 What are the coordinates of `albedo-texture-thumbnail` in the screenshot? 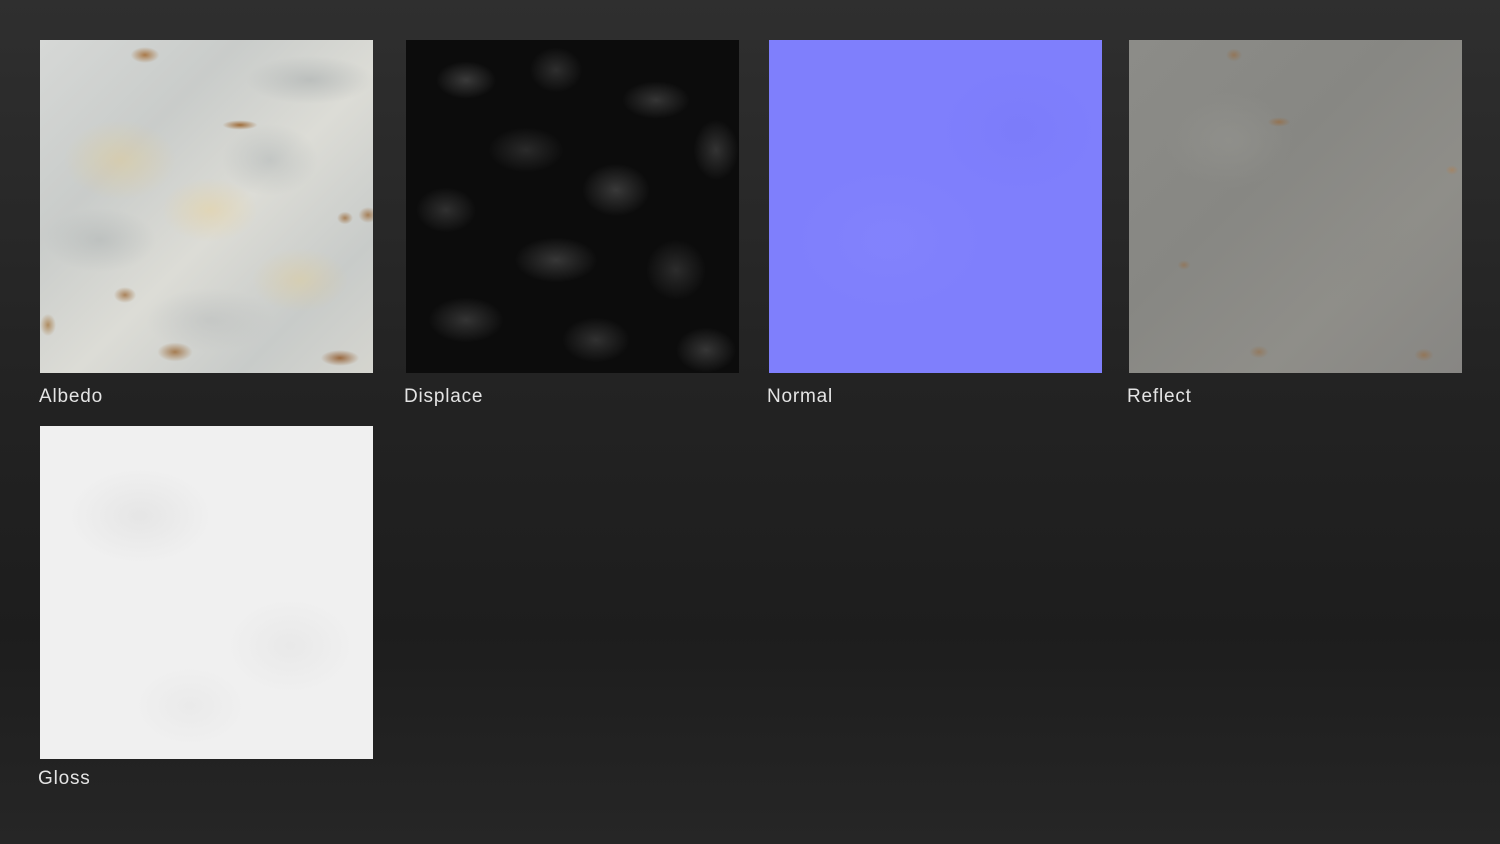 It's located at (206, 206).